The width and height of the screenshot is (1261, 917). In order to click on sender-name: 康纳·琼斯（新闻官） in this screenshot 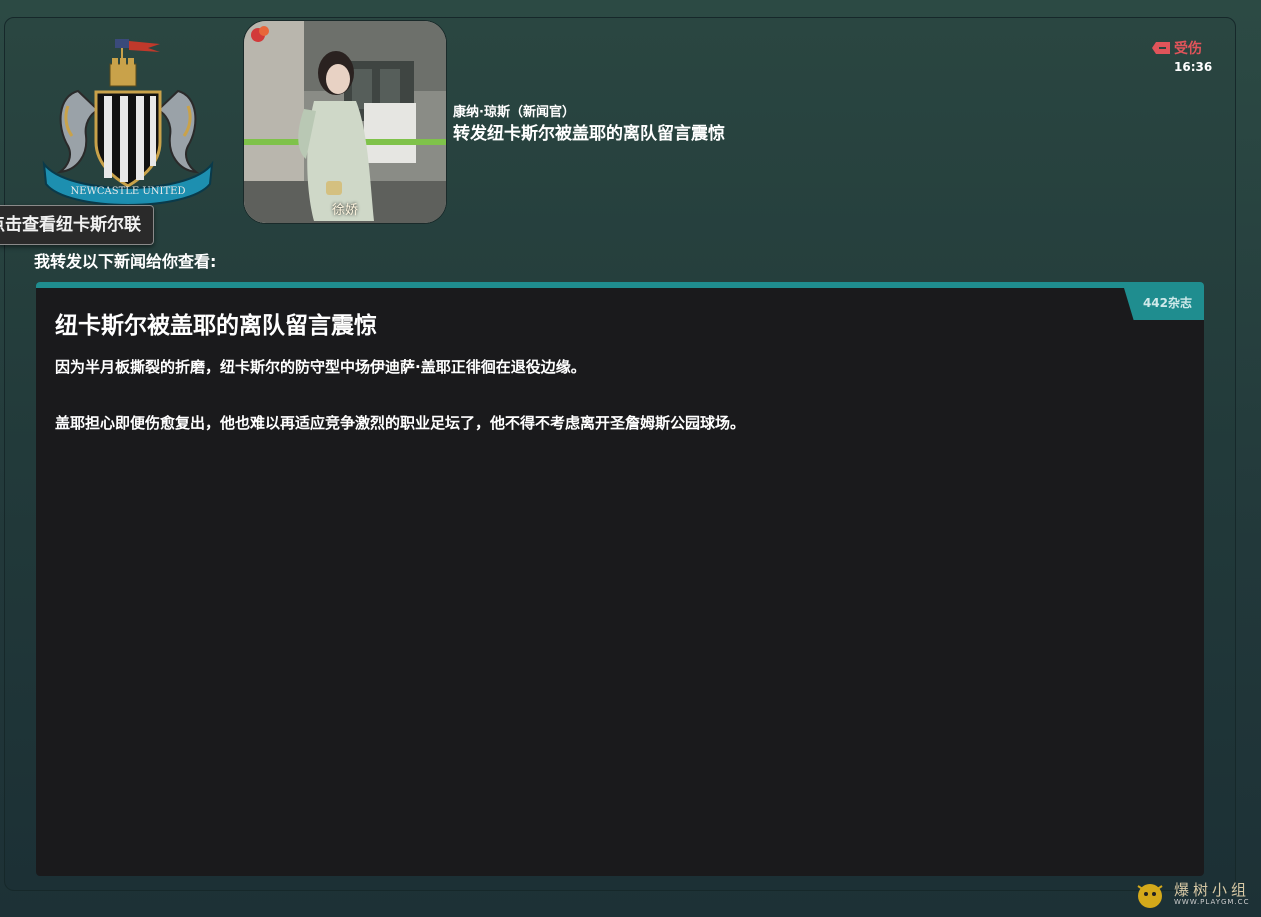, I will do `click(514, 110)`.